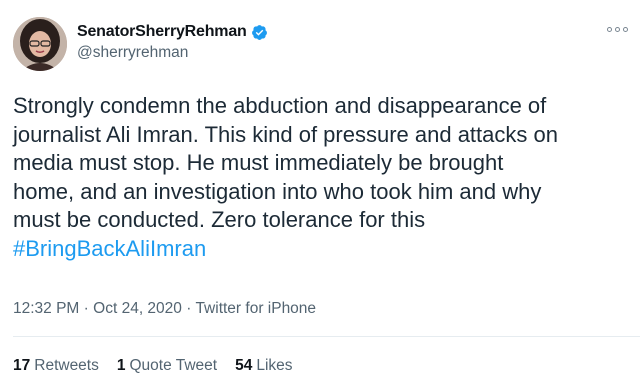 This screenshot has height=389, width=640. I want to click on likes-count: 54, so click(244, 365).